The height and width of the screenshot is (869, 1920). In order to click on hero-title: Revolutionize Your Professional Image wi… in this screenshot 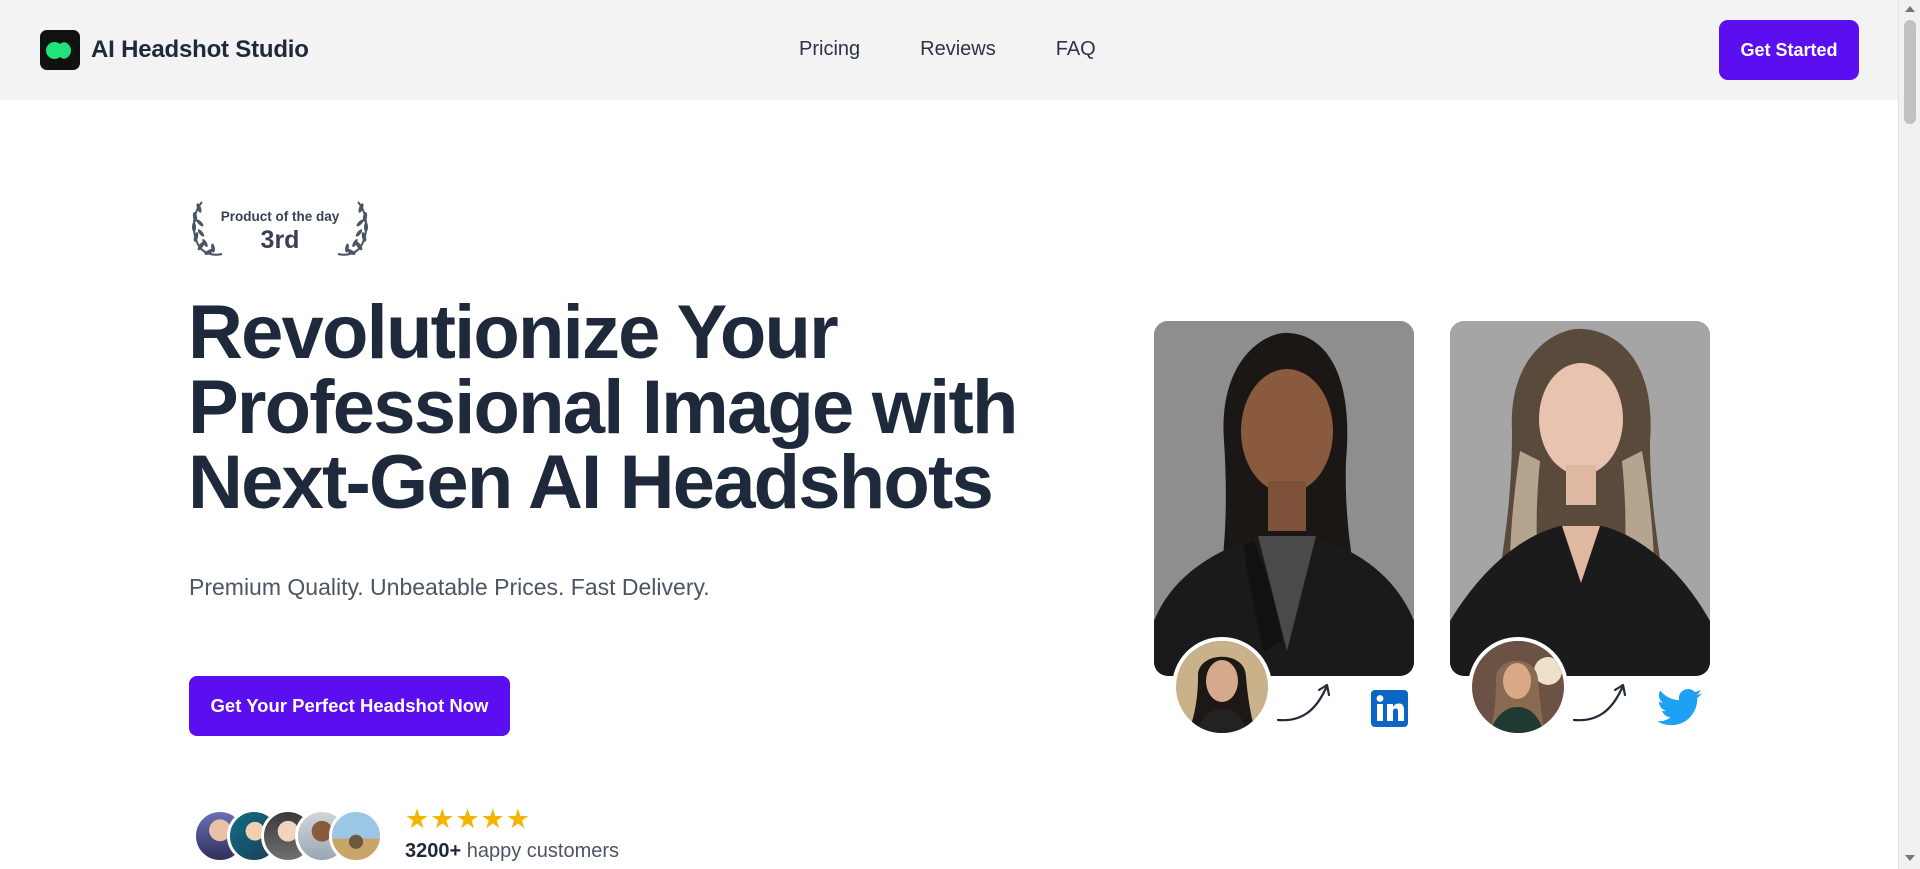, I will do `click(638, 407)`.